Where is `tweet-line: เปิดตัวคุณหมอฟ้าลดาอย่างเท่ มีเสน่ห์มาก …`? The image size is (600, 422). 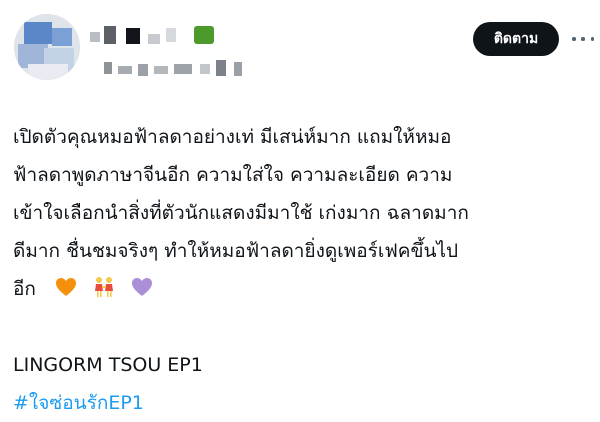
tweet-line: เปิดตัวคุณหมอฟ้าลดาอย่างเท่ มีเสน่ห์มาก … is located at coordinates (232, 137).